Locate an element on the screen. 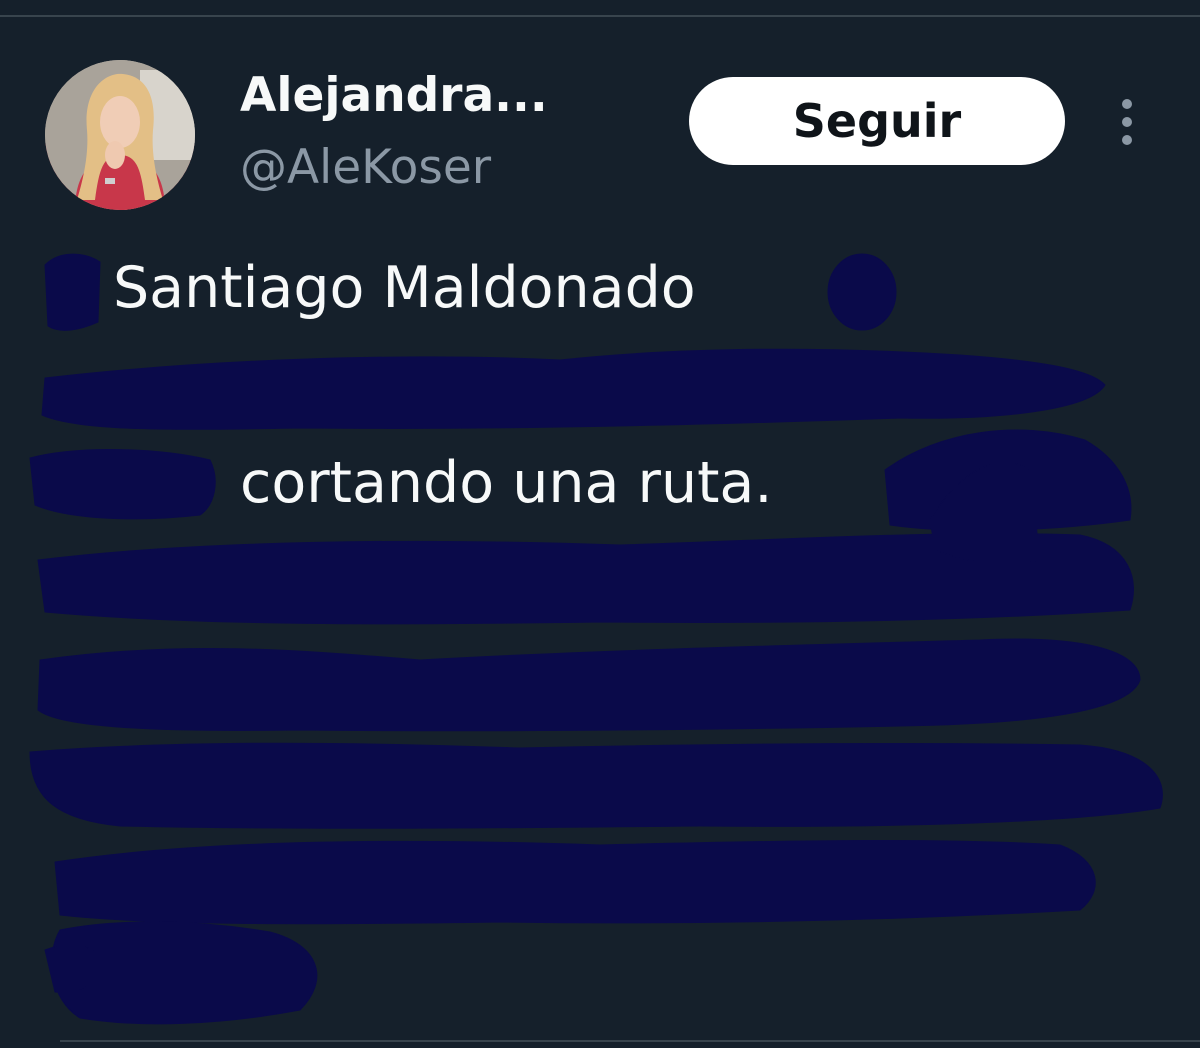 This screenshot has width=1200, height=1048. more-options-button is located at coordinates (1127, 122).